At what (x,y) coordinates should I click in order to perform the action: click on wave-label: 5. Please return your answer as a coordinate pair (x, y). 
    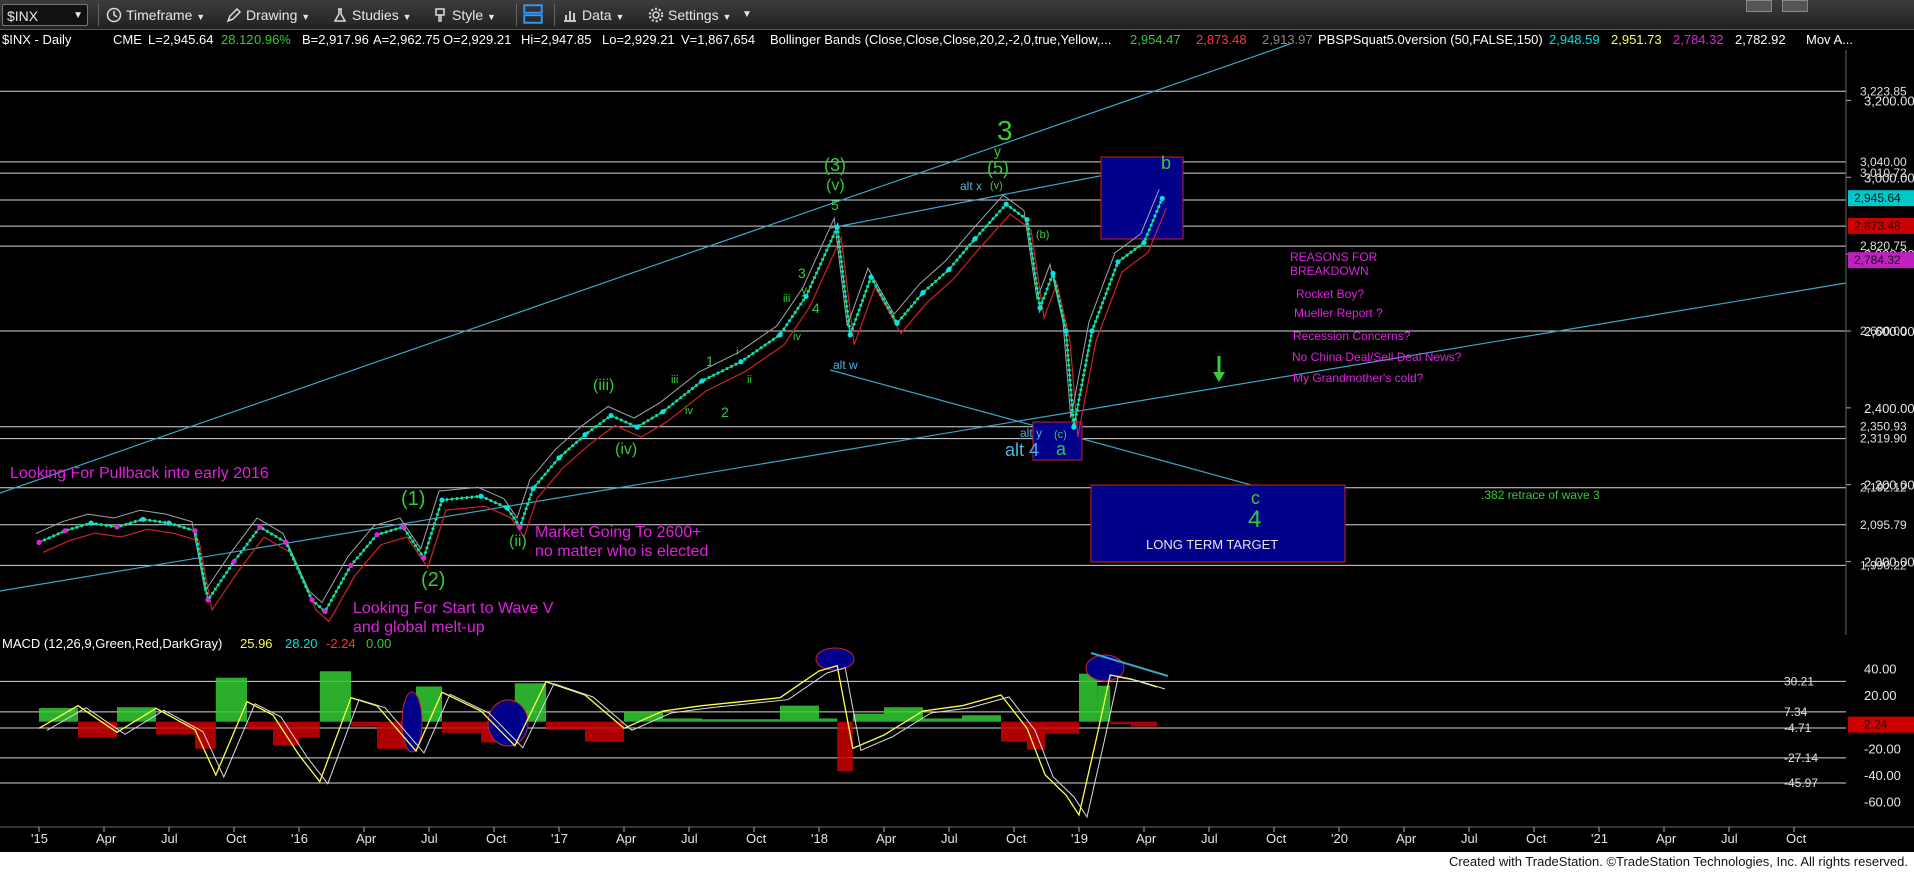
    Looking at the image, I should click on (835, 205).